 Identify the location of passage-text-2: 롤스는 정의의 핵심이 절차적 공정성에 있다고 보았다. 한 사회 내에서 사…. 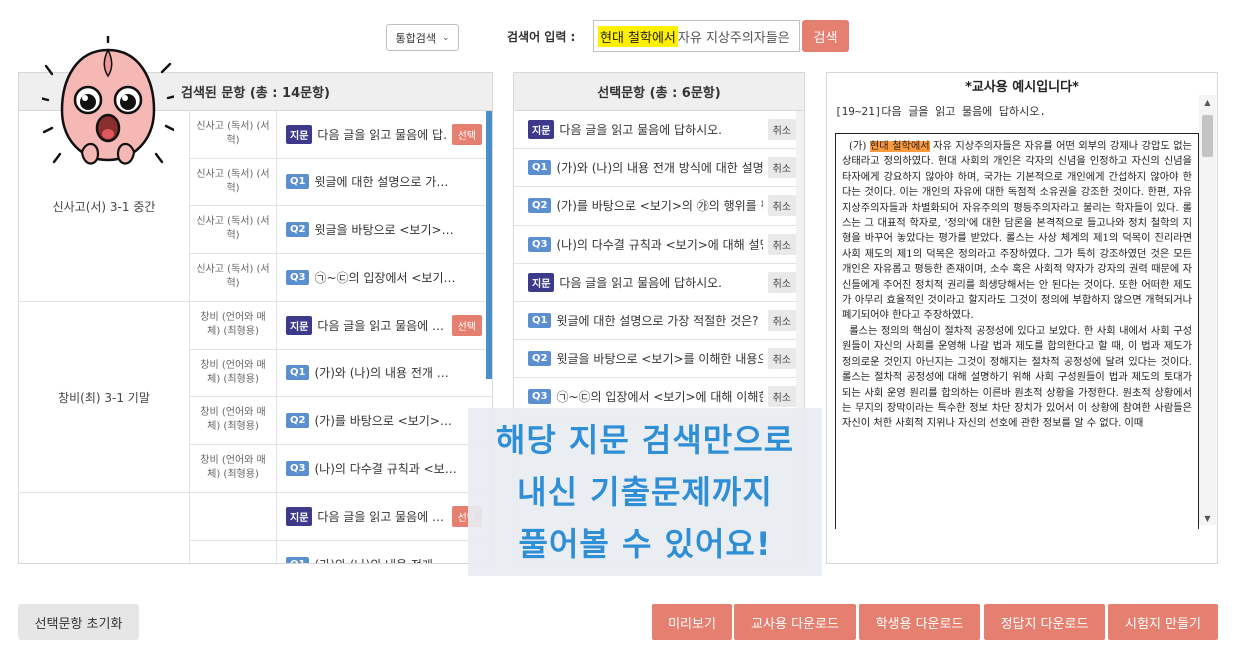
(1017, 377).